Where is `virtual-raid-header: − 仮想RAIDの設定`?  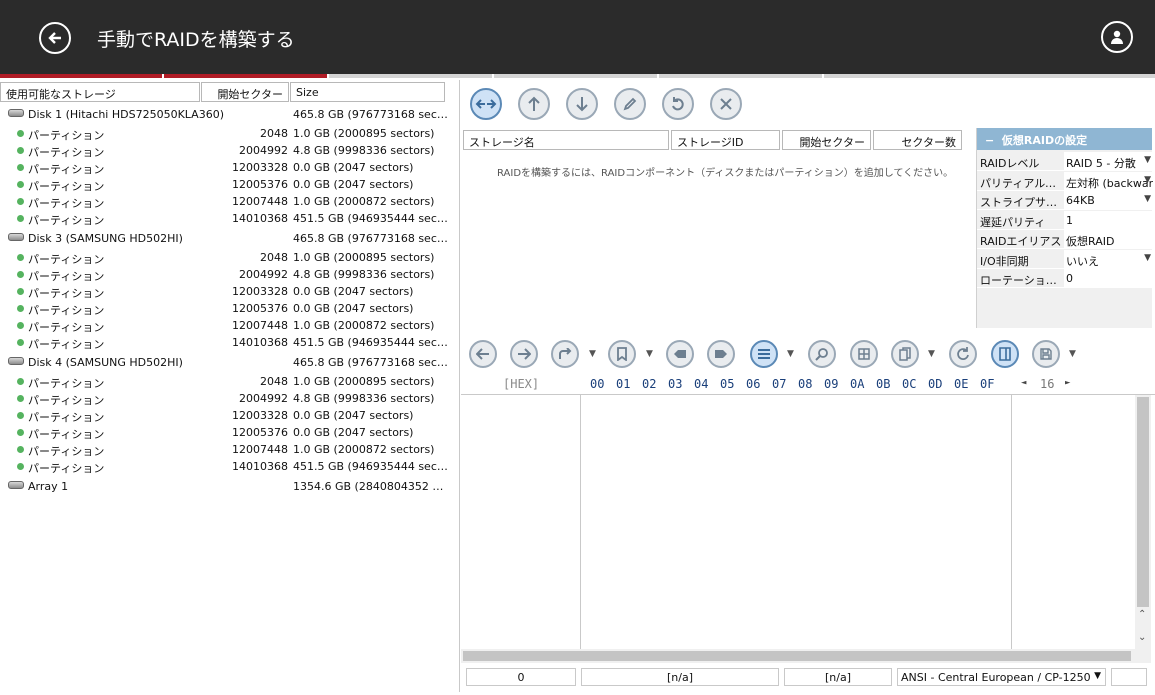
virtual-raid-header: − 仮想RAIDの設定 is located at coordinates (1064, 139).